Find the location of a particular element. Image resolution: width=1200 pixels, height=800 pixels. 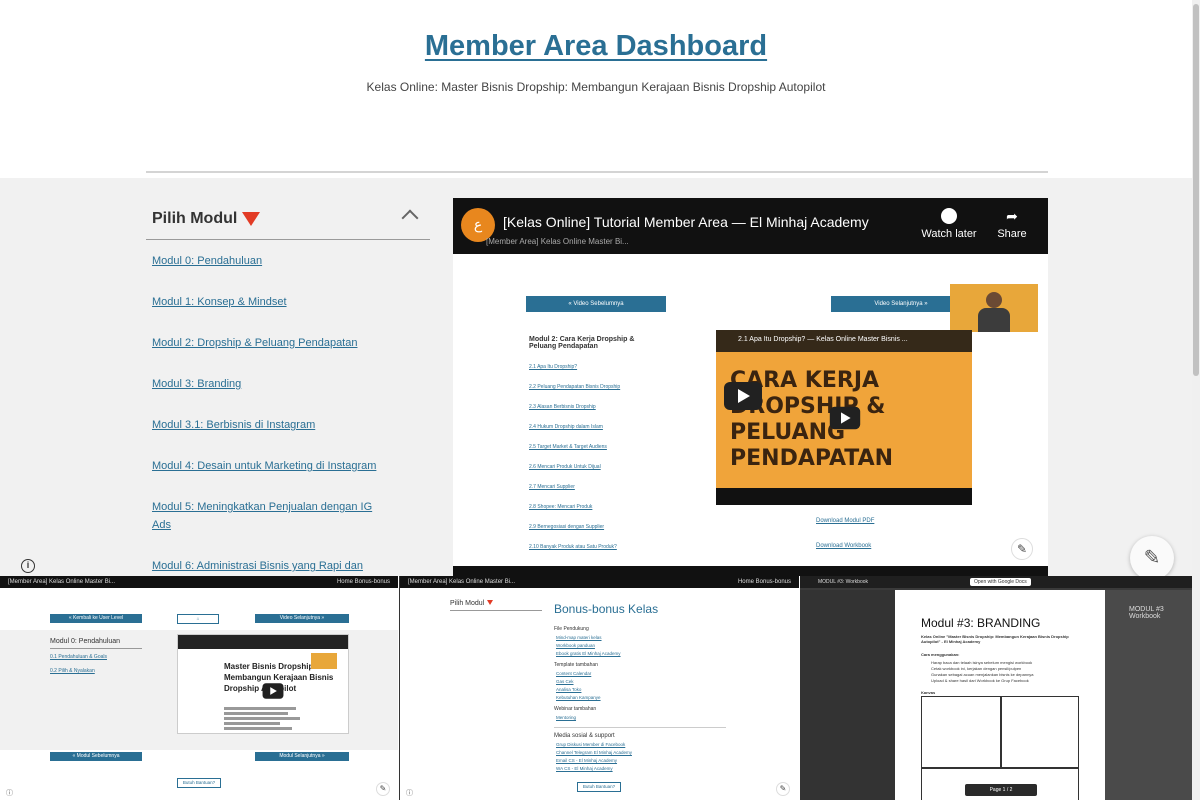

module-link-2: Modul 2: Dropship & Peluang Pendapatan is located at coordinates (272, 343).